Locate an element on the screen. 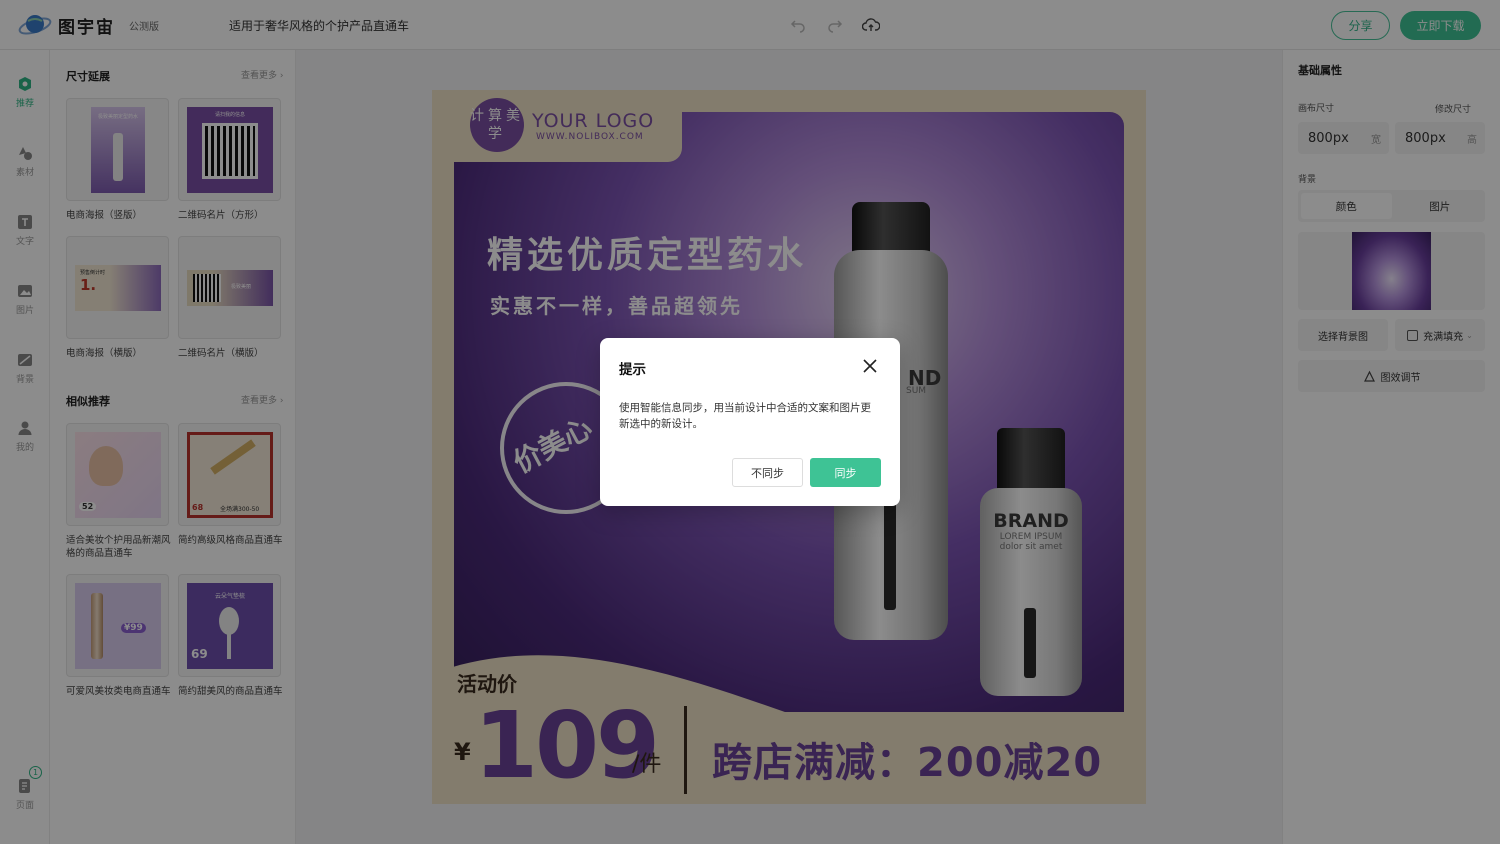 The image size is (1500, 844). close-icon is located at coordinates (870, 366).